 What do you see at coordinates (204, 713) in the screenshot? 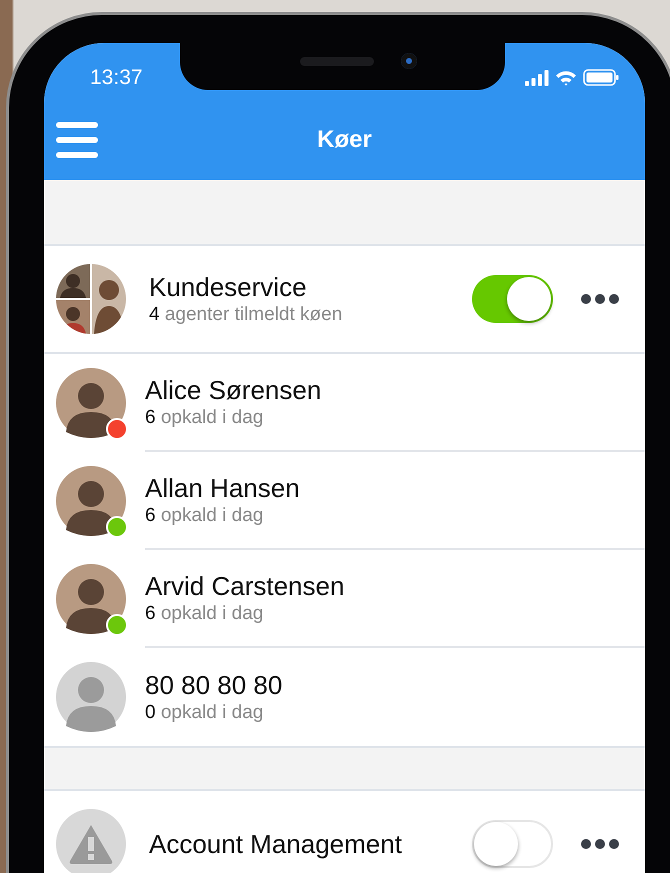
I see `call-count: 0 opkald i dag` at bounding box center [204, 713].